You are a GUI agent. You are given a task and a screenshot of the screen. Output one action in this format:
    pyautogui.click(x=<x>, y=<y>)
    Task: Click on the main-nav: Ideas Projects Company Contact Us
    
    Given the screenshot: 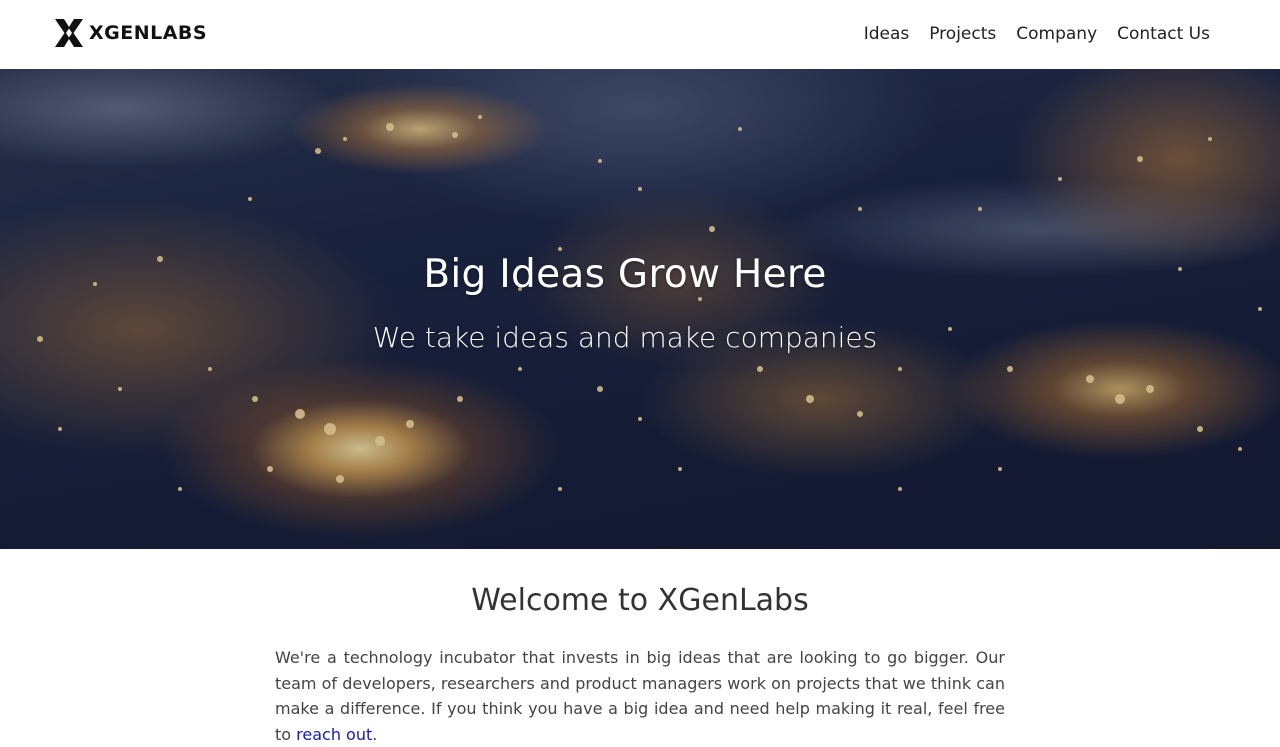 What is the action you would take?
    pyautogui.click(x=1027, y=34)
    